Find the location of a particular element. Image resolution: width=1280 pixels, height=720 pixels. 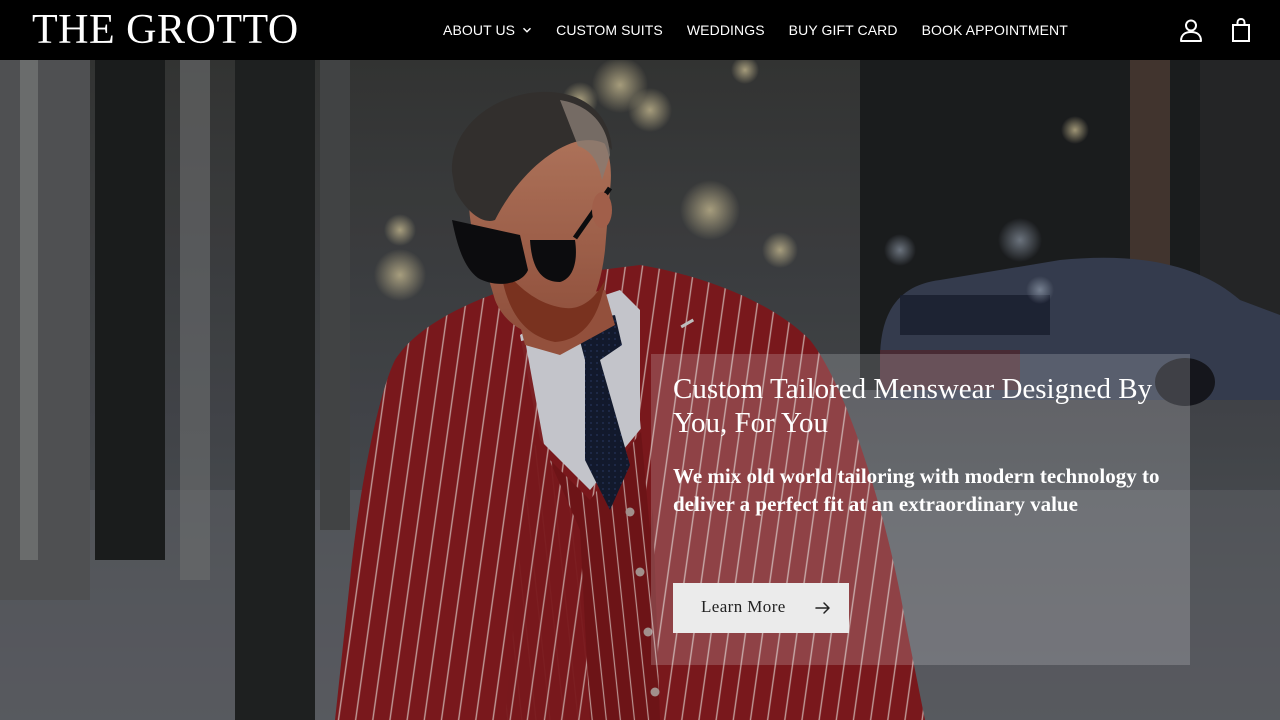

nav-item-buy-gift-card: BUY GIFT CARD is located at coordinates (843, 30).